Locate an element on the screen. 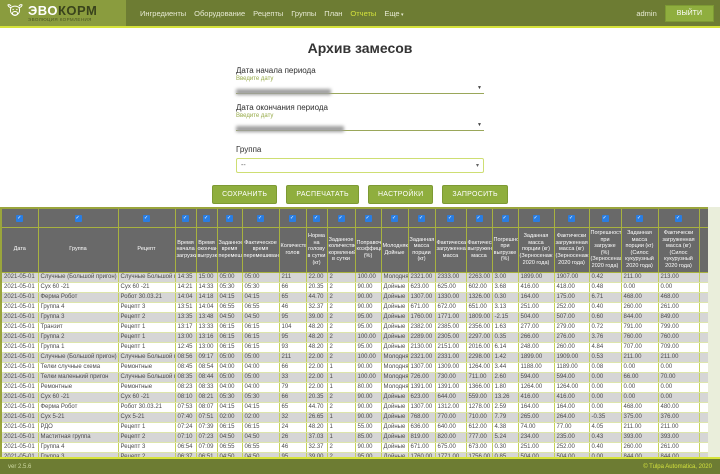  table-cell: 90.00 is located at coordinates (368, 307).